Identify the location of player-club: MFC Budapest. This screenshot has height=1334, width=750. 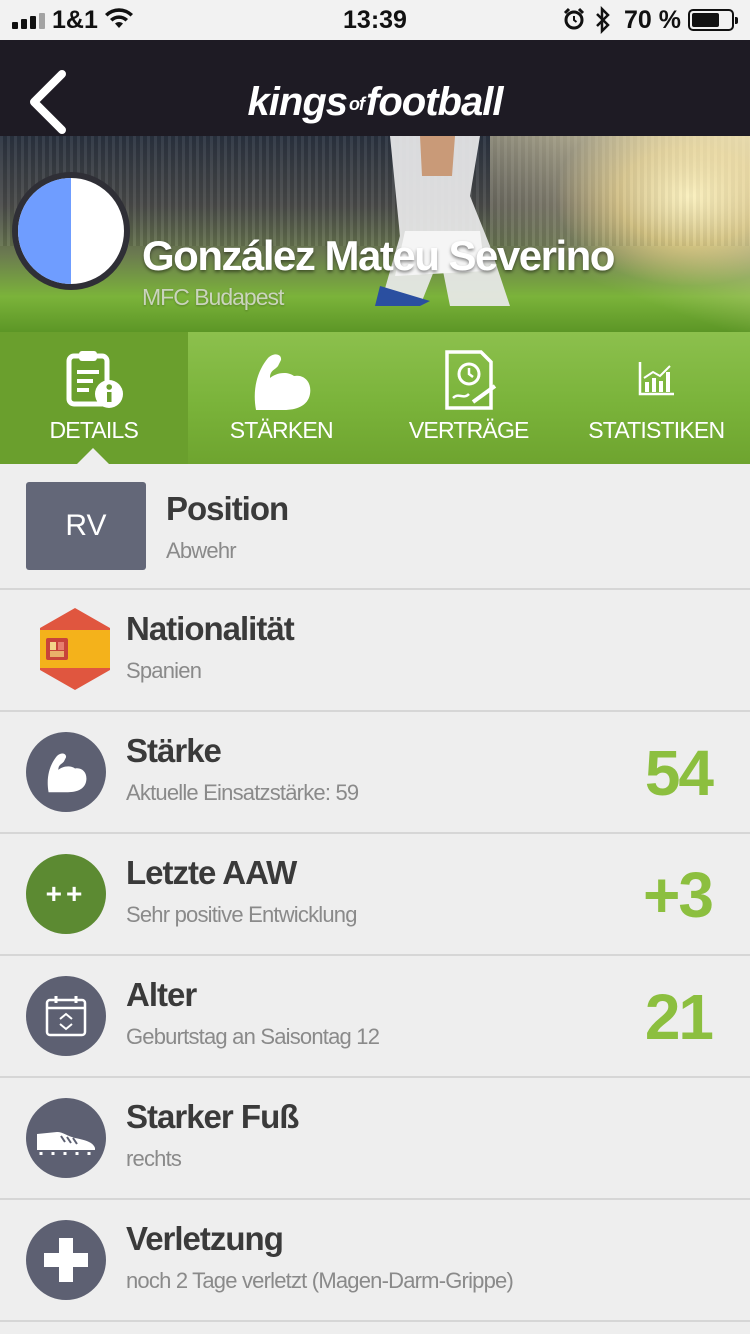
(213, 297).